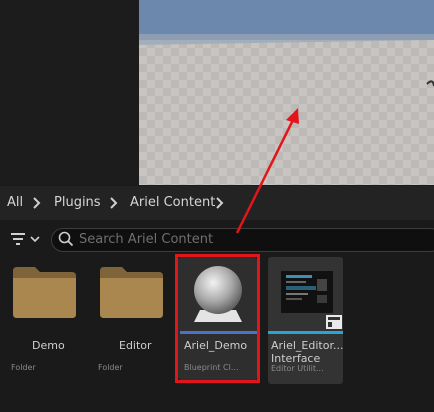 Image resolution: width=434 pixels, height=412 pixels. What do you see at coordinates (77, 202) in the screenshot?
I see `breadcrumb-plugins: Plugins` at bounding box center [77, 202].